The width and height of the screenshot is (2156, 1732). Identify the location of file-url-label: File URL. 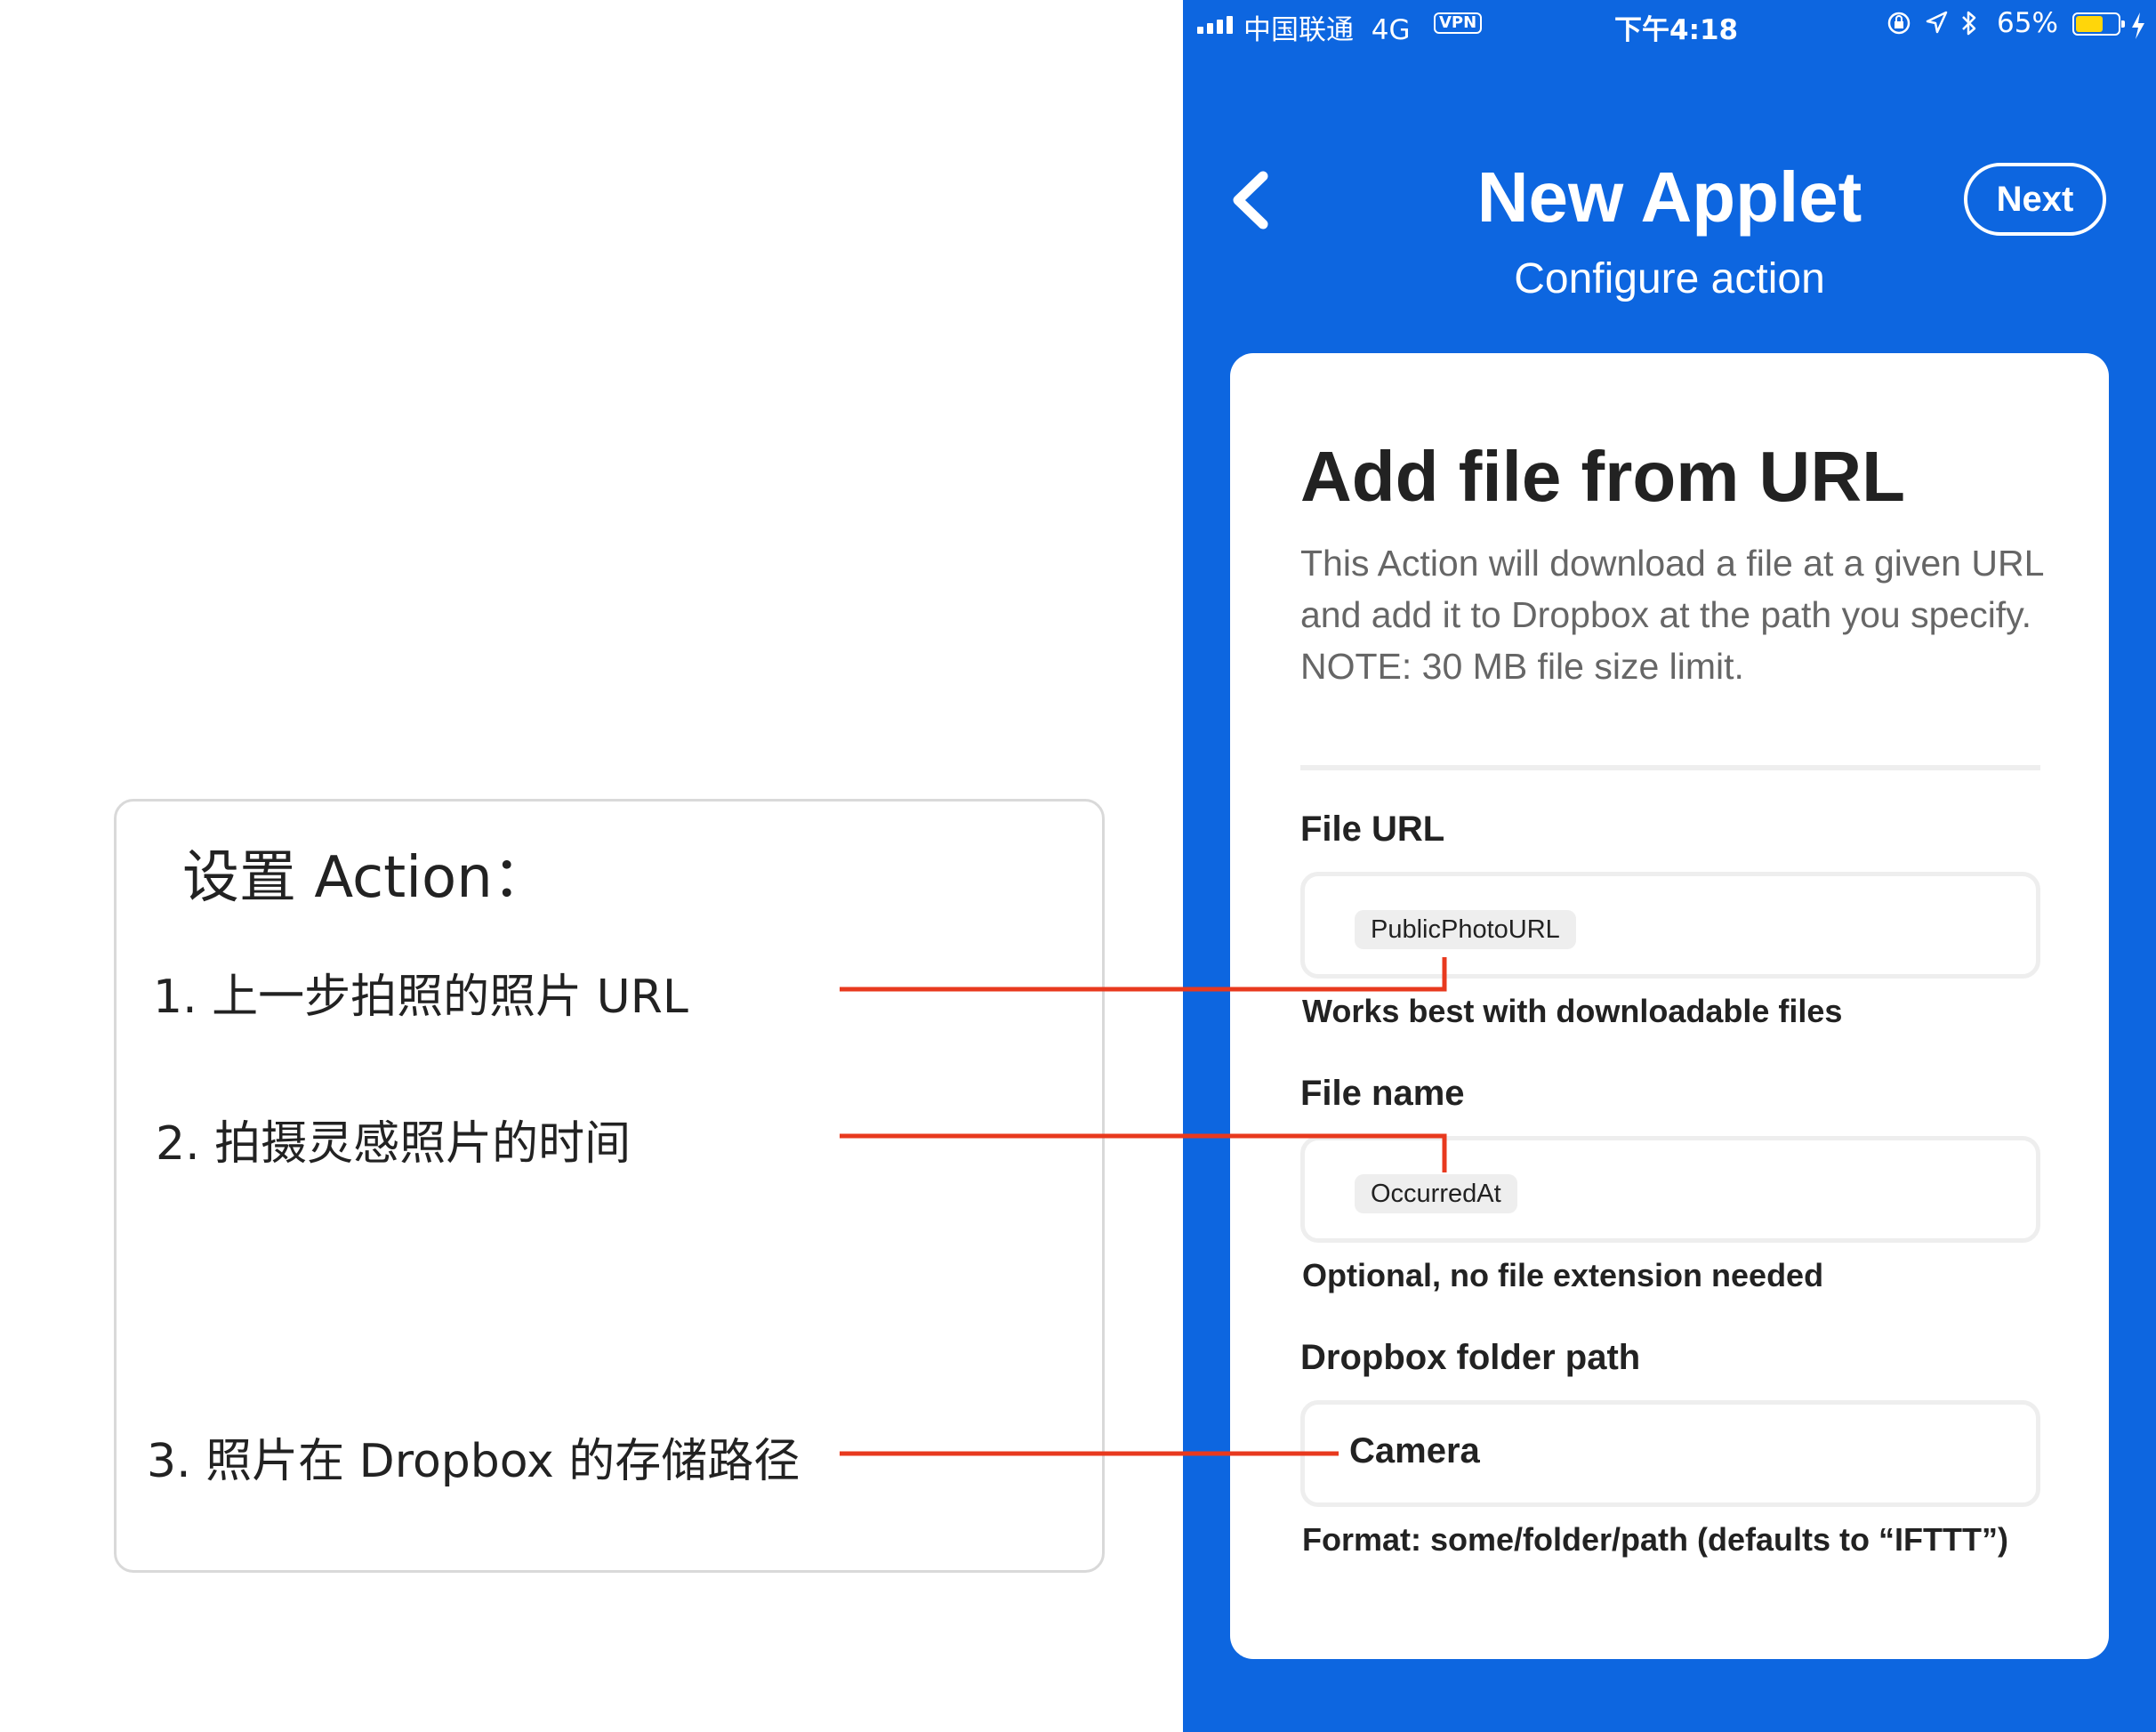
(1373, 829).